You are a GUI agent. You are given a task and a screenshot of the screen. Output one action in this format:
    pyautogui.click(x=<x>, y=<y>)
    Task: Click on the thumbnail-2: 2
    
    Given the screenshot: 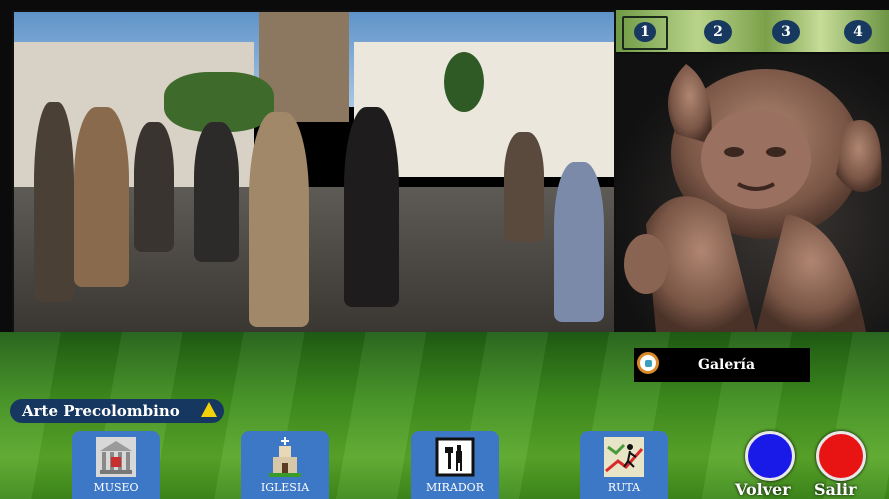 What is the action you would take?
    pyautogui.click(x=718, y=32)
    